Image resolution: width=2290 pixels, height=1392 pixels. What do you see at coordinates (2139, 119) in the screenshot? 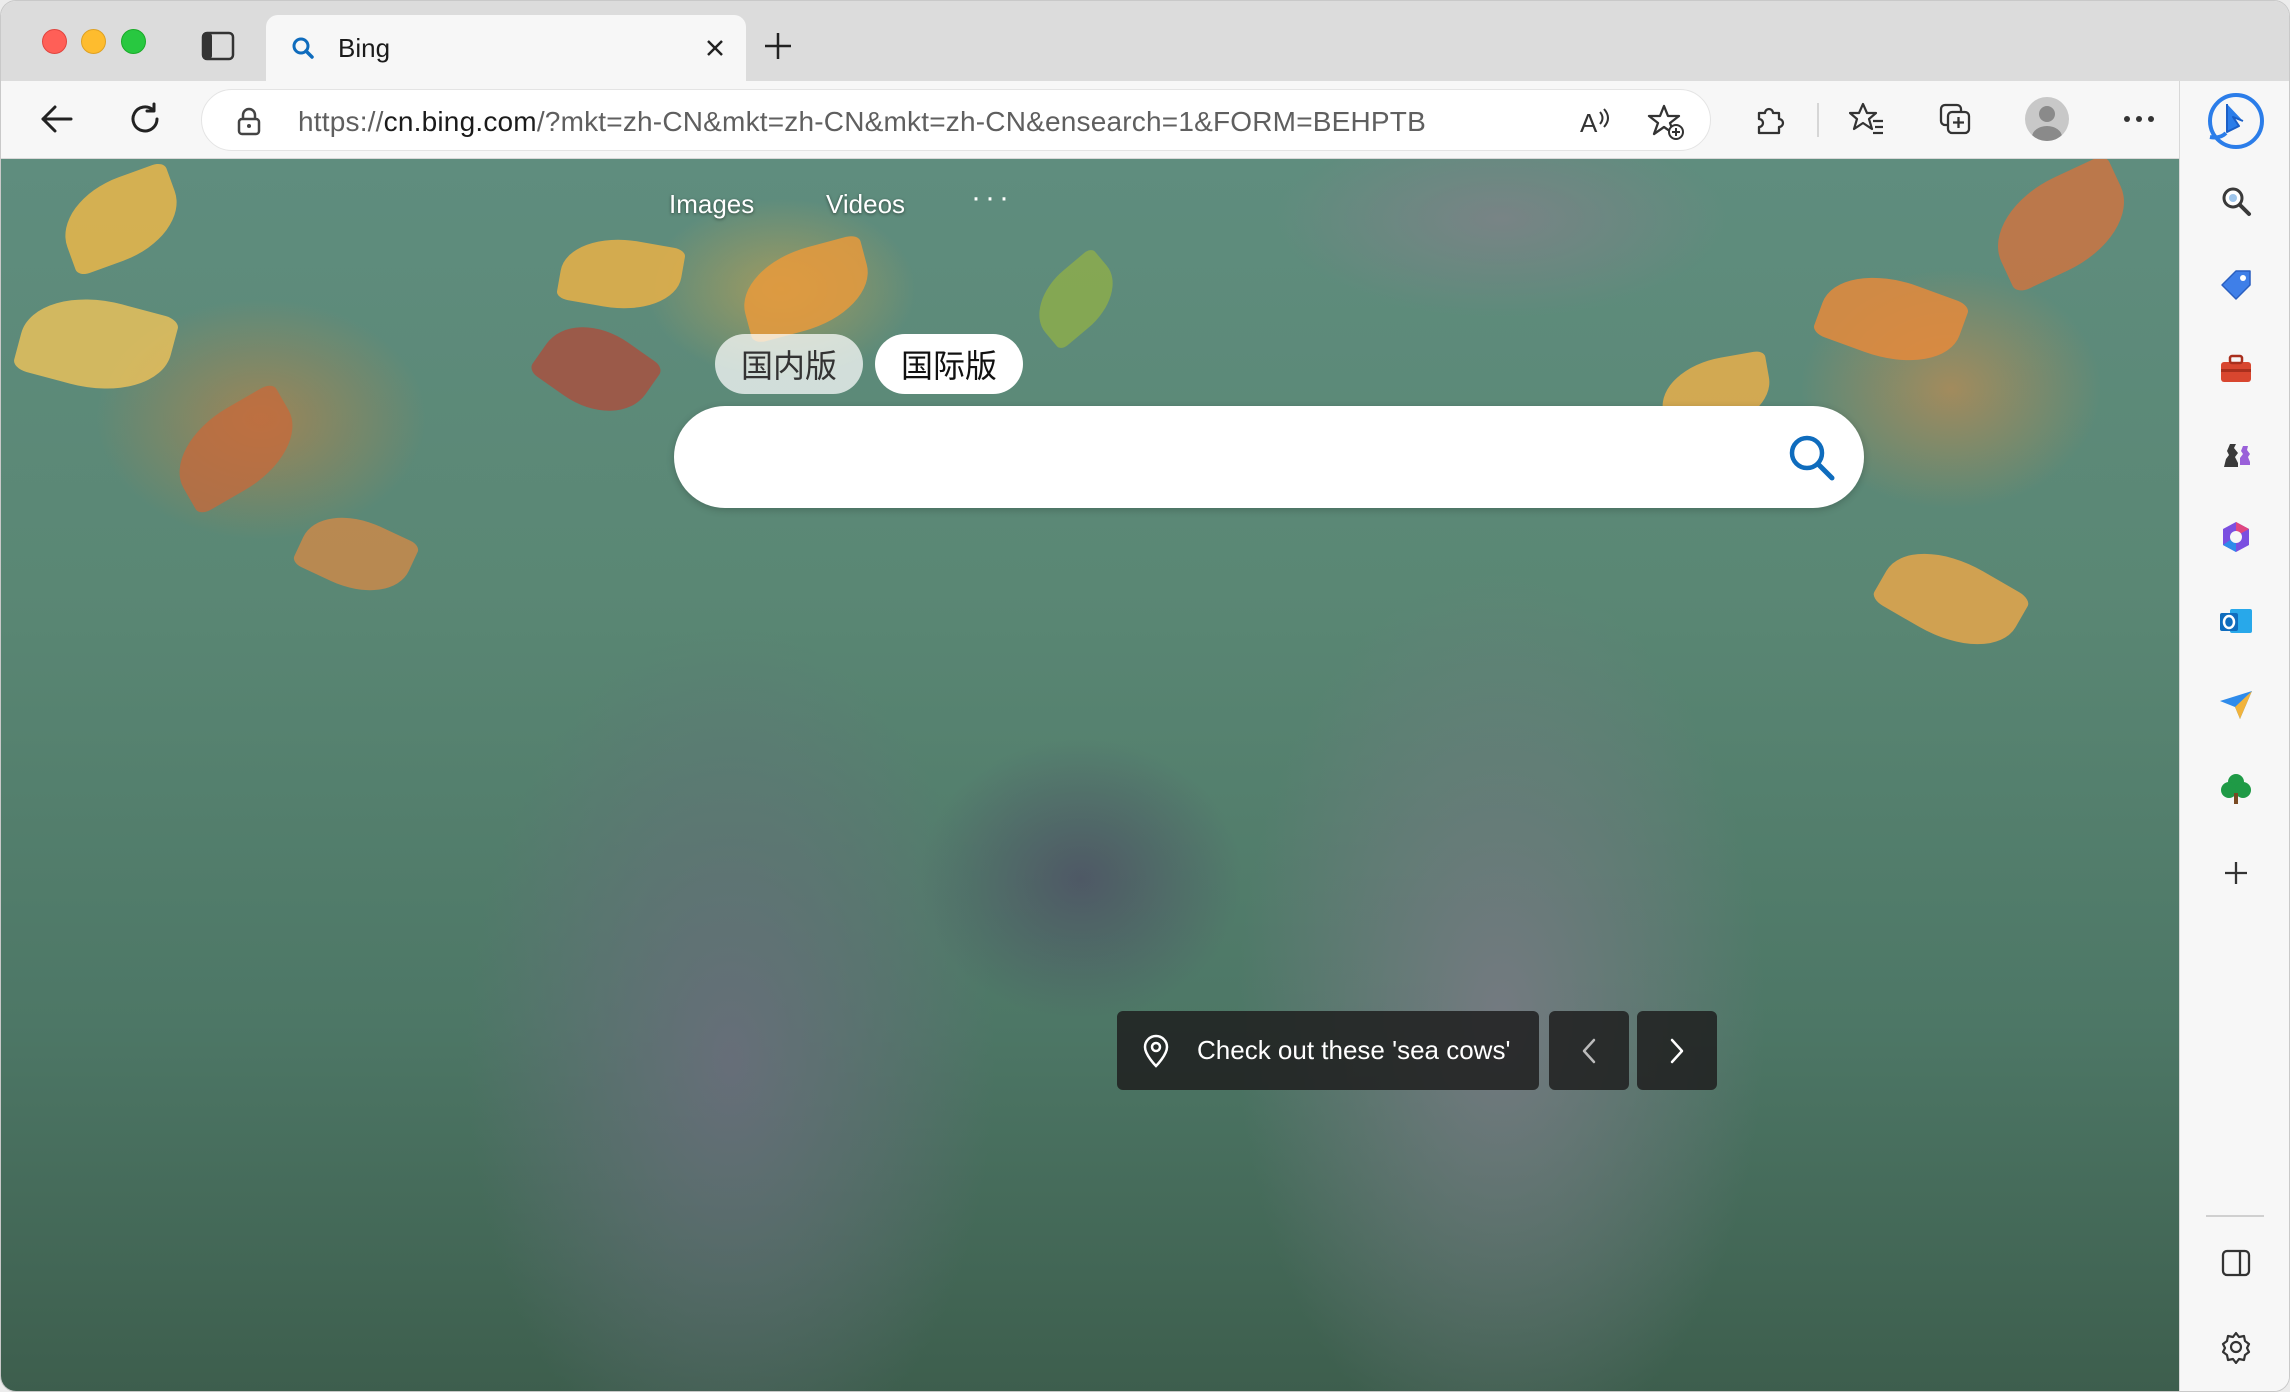
I see `more-options-icon` at bounding box center [2139, 119].